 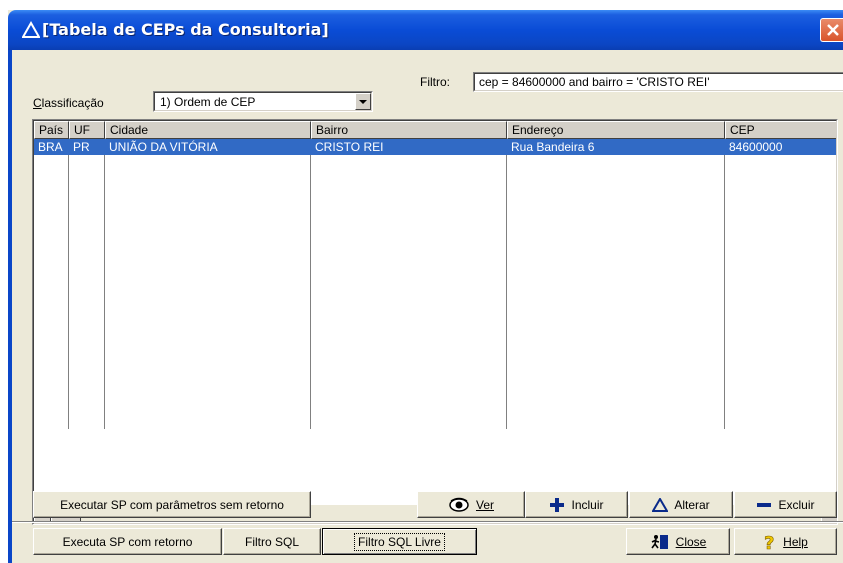 I want to click on executar-sp-sem-retorno-button: Executar SP com parâmetros sem retorno, so click(x=172, y=504).